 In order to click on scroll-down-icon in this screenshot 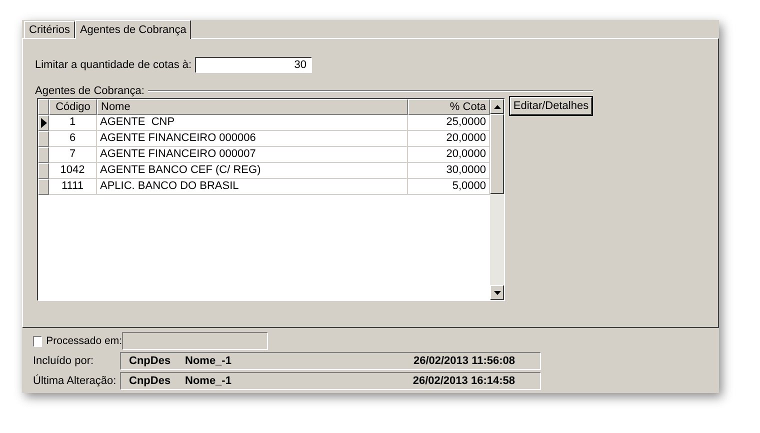, I will do `click(497, 292)`.